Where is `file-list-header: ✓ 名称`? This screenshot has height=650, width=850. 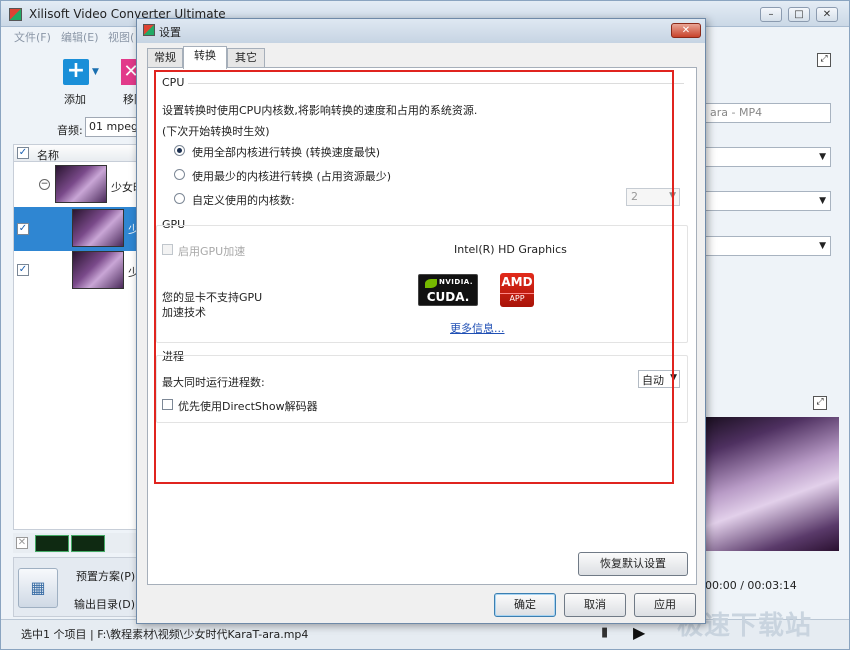 file-list-header: ✓ 名称 is located at coordinates (77, 153).